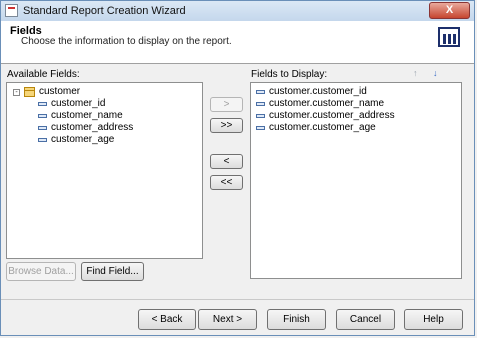  Describe the element at coordinates (226, 182) in the screenshot. I see `remove-all-fields-button: <<` at that location.